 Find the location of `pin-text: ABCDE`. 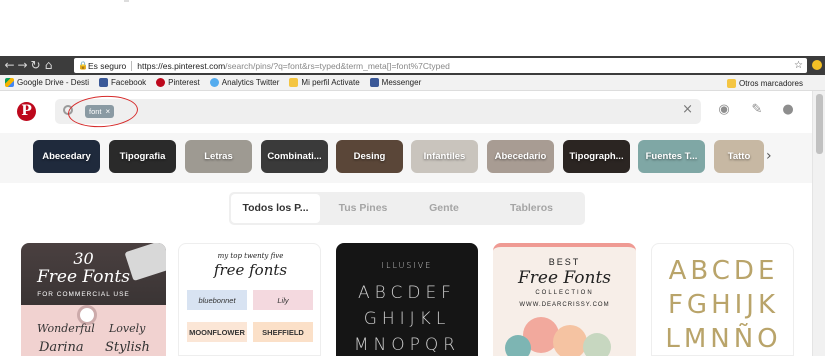

pin-text: ABCDE is located at coordinates (723, 271).